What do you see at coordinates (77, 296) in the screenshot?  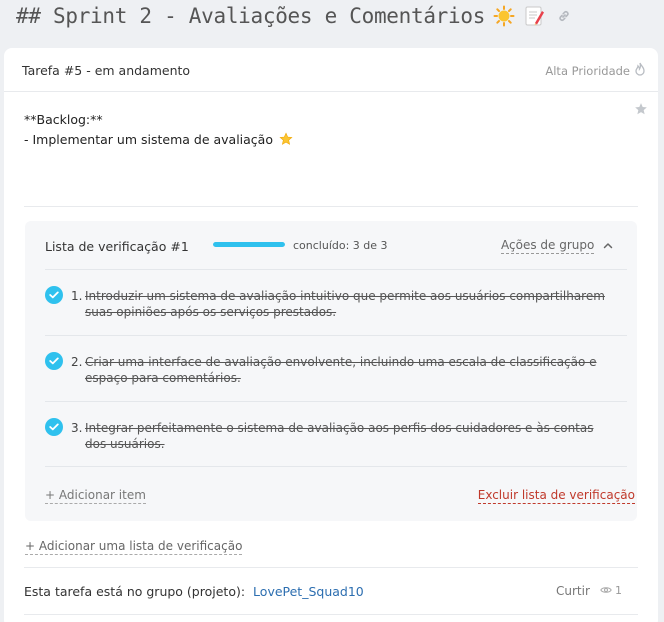 I see `checklist-item-number: 1.` at bounding box center [77, 296].